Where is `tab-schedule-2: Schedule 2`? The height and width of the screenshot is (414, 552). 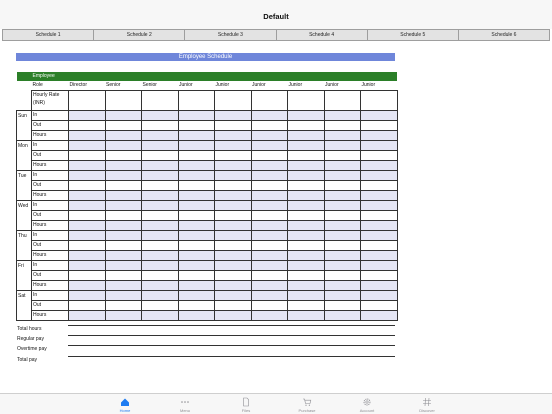
tab-schedule-2: Schedule 2 is located at coordinates (140, 35).